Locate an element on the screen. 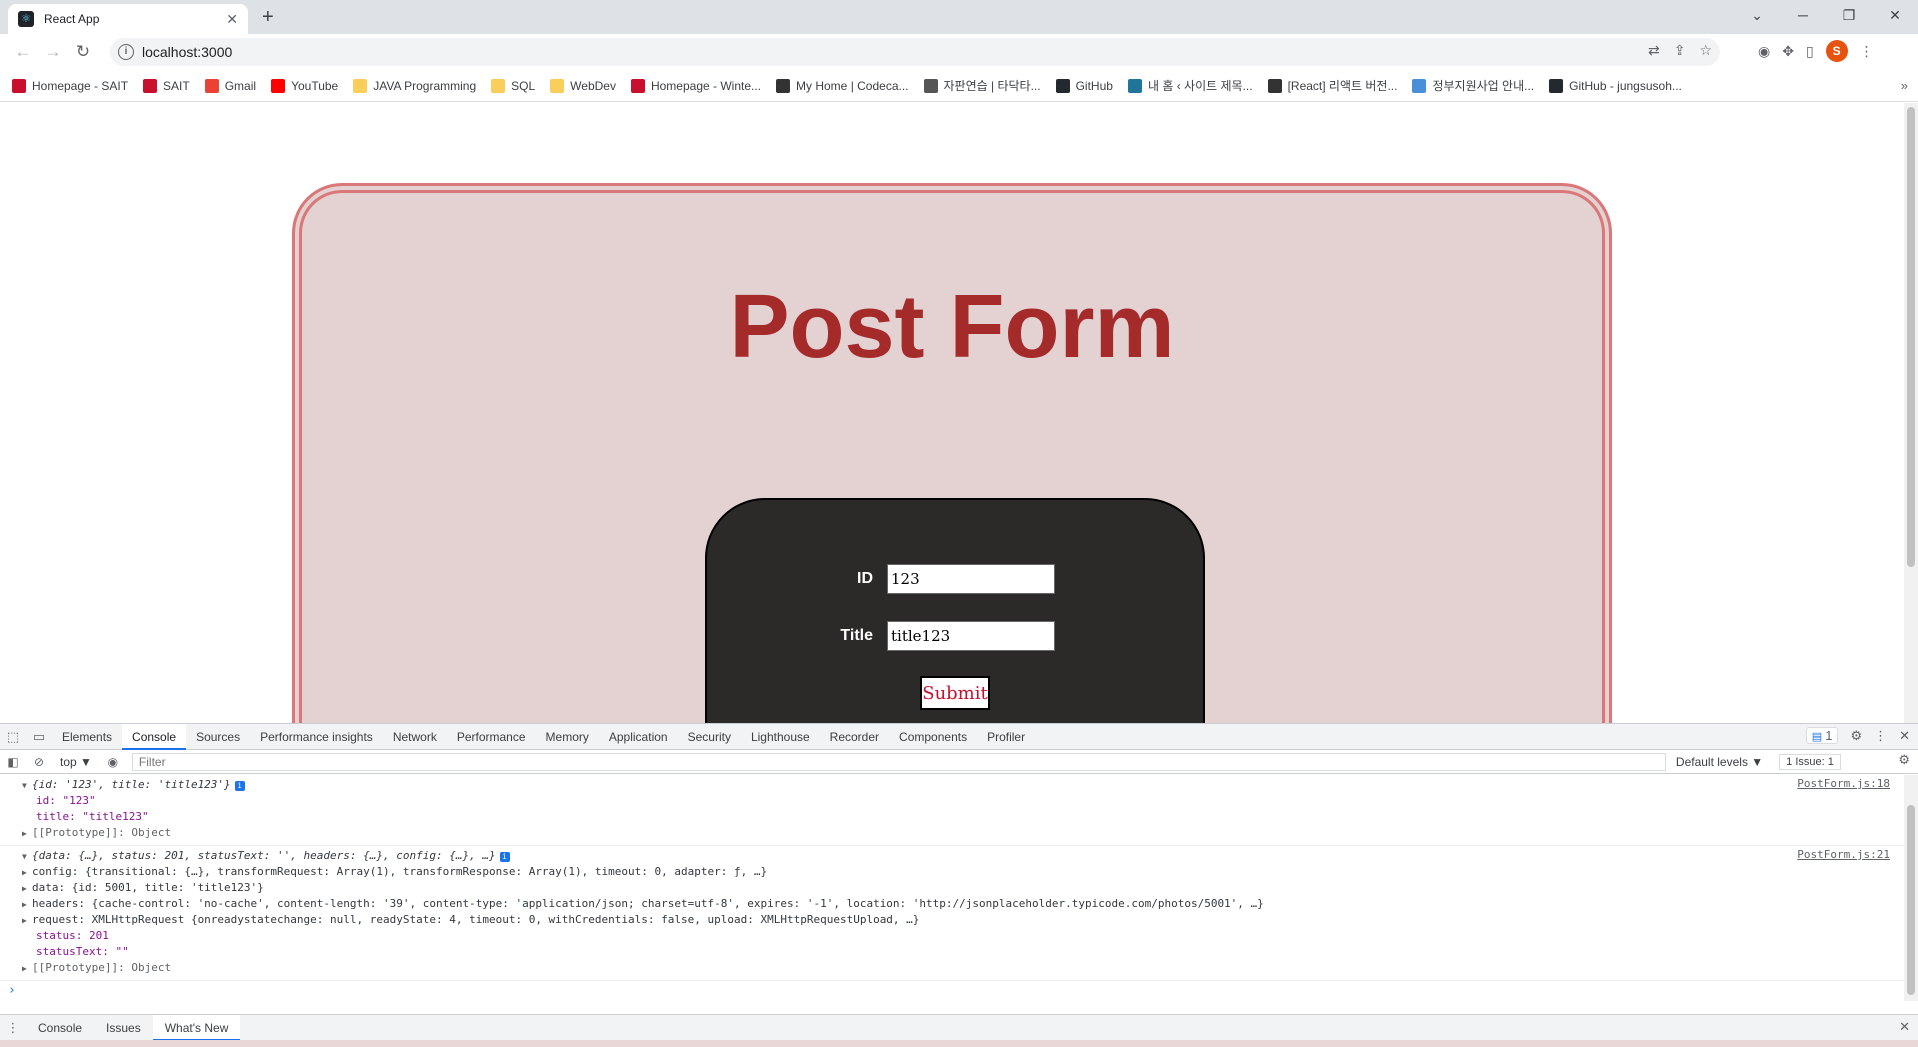 This screenshot has height=1047, width=1918. drawer-tab-issues: Issues is located at coordinates (123, 1028).